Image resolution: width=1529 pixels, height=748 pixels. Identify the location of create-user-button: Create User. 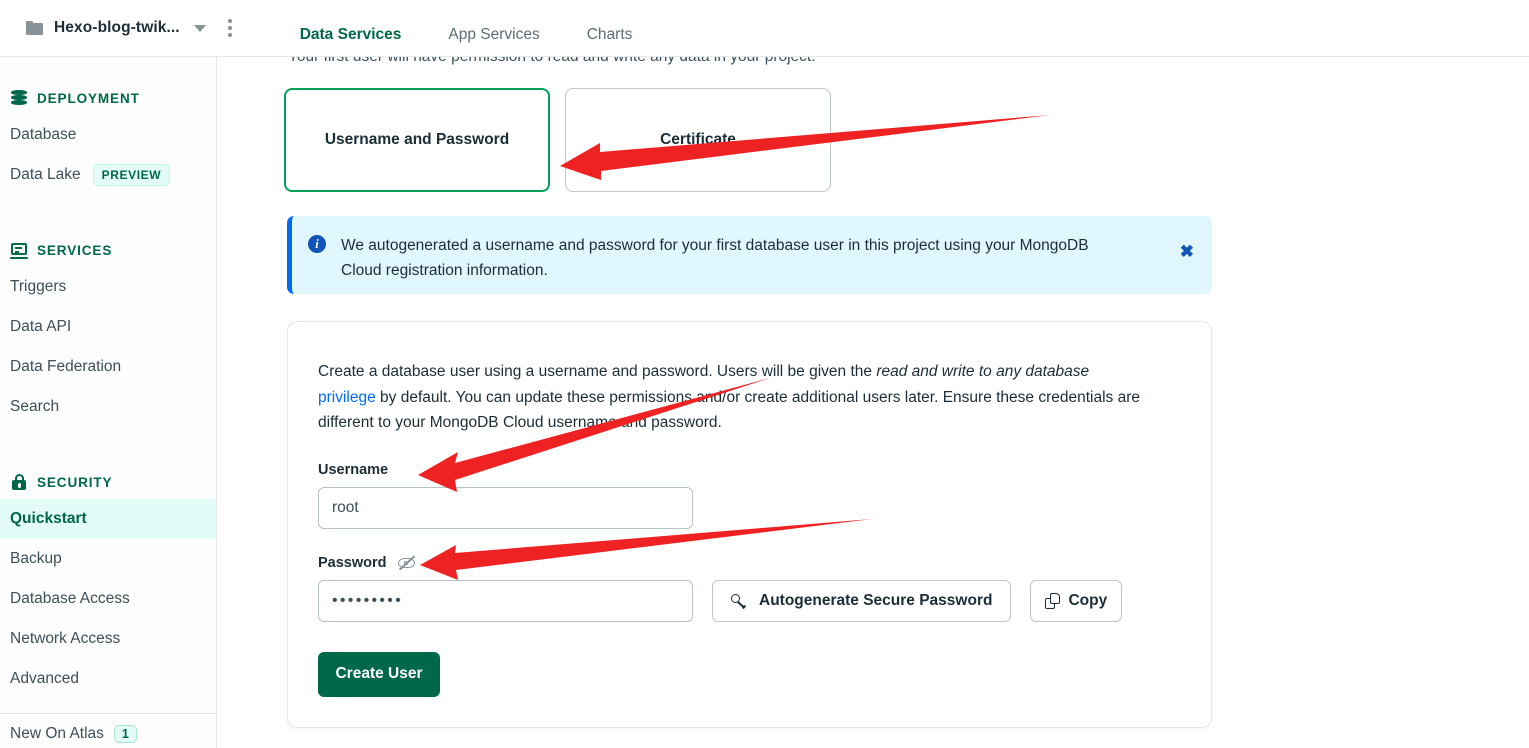
(379, 674).